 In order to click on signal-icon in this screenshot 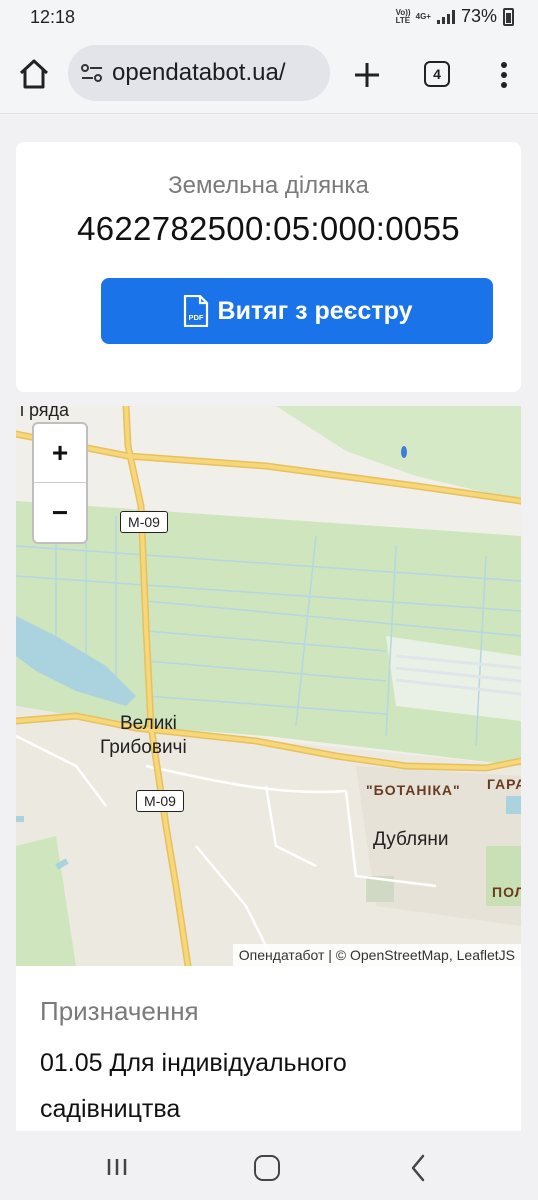, I will do `click(445, 16)`.